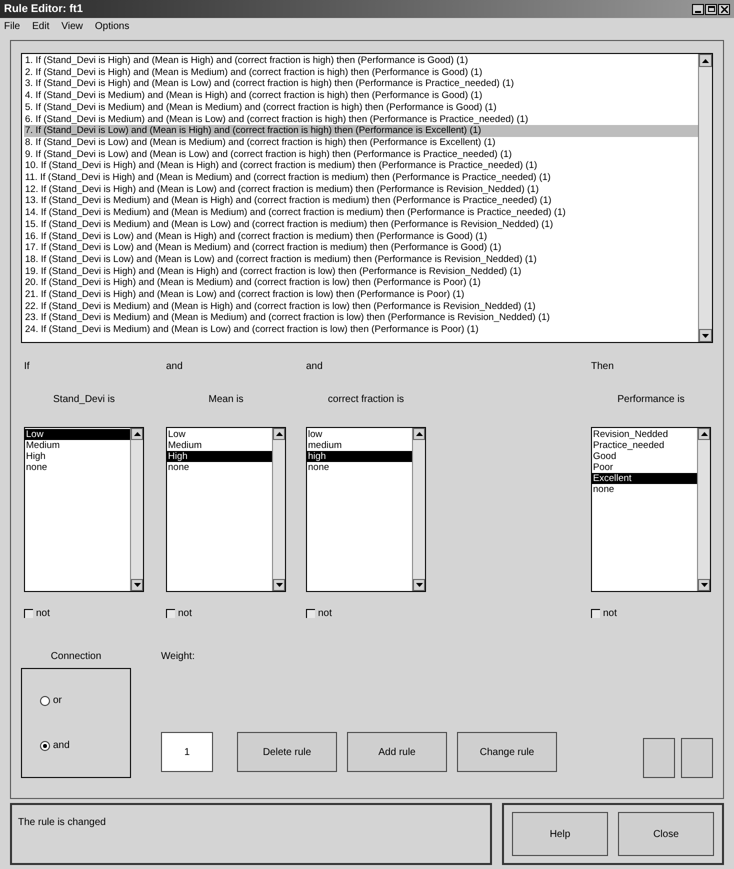 The image size is (734, 869). I want to click on rule-item: 6. If (Stand_Devi is Medium) and (Mean is Low) and (correct fraction is high) then (Performance is Practice_needed) (1), so click(361, 120).